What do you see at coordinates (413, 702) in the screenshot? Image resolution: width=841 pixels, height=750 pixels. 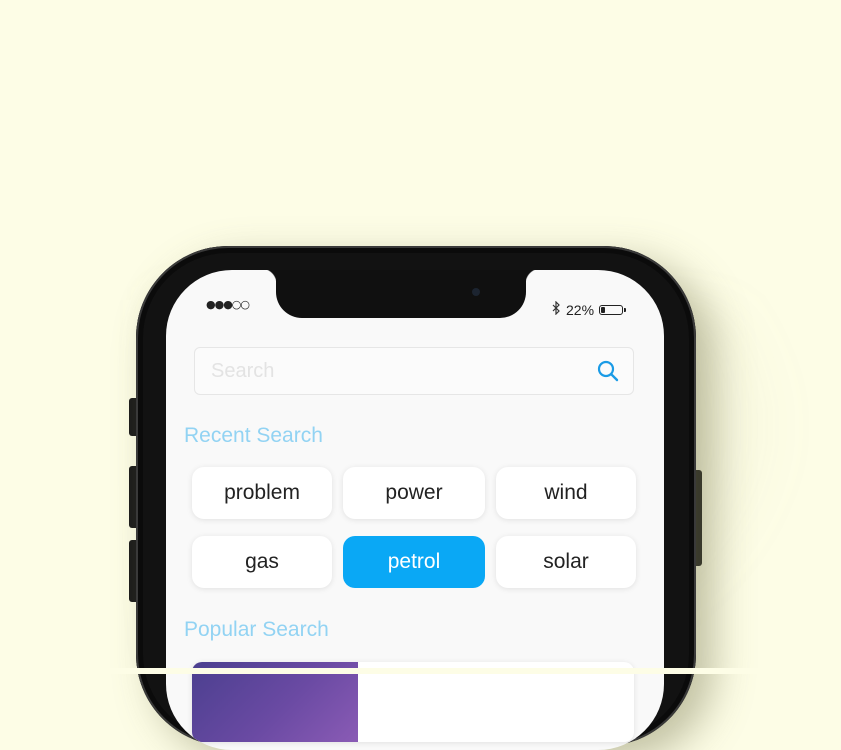 I see `popular-search-card` at bounding box center [413, 702].